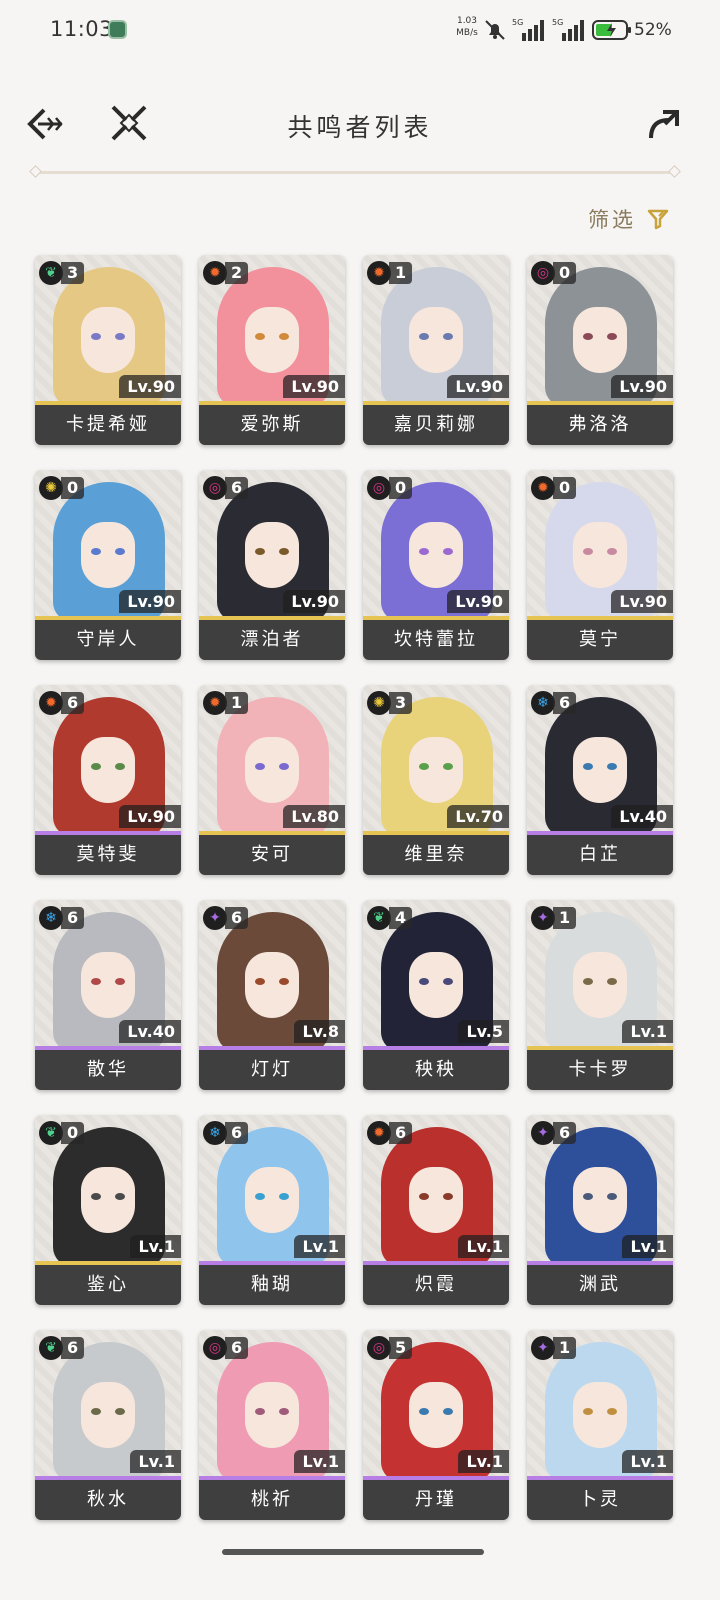 This screenshot has height=1600, width=720. I want to click on sequence-badge: ✹ 2, so click(226, 273).